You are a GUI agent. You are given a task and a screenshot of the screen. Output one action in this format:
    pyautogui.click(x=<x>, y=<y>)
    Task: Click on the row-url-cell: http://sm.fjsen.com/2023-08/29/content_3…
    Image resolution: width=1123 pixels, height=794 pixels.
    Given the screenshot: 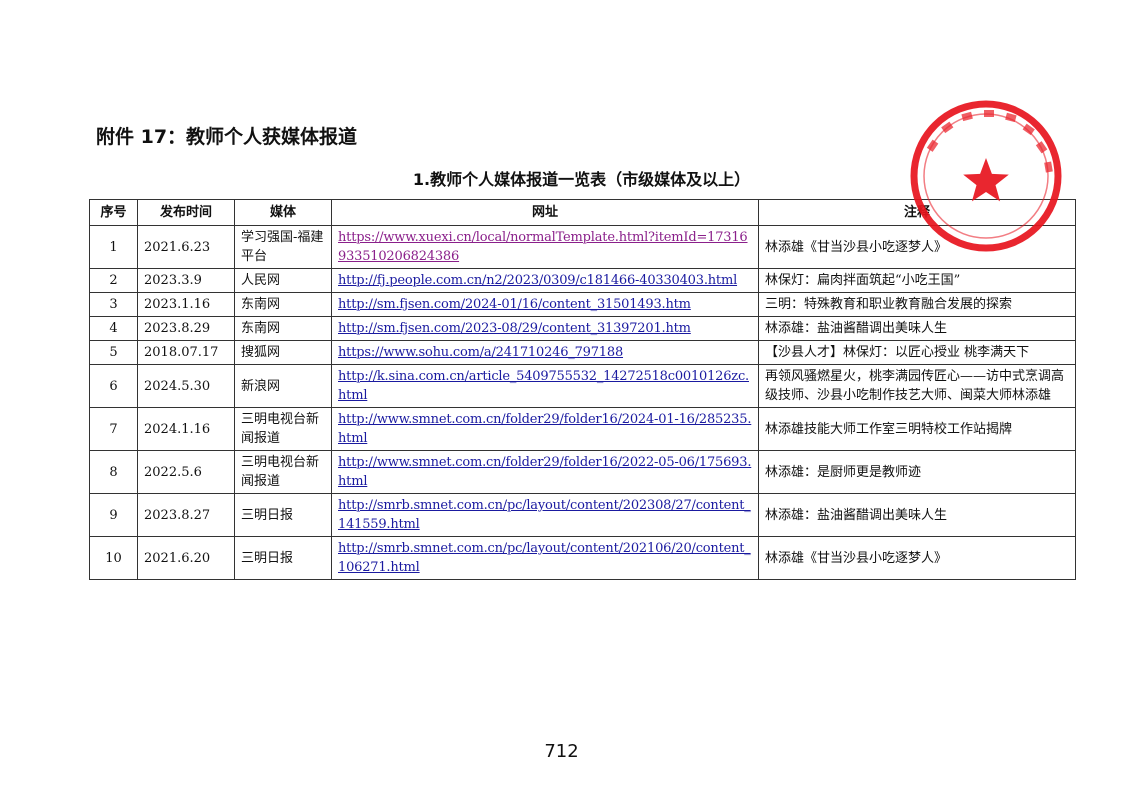 What is the action you would take?
    pyautogui.click(x=545, y=328)
    